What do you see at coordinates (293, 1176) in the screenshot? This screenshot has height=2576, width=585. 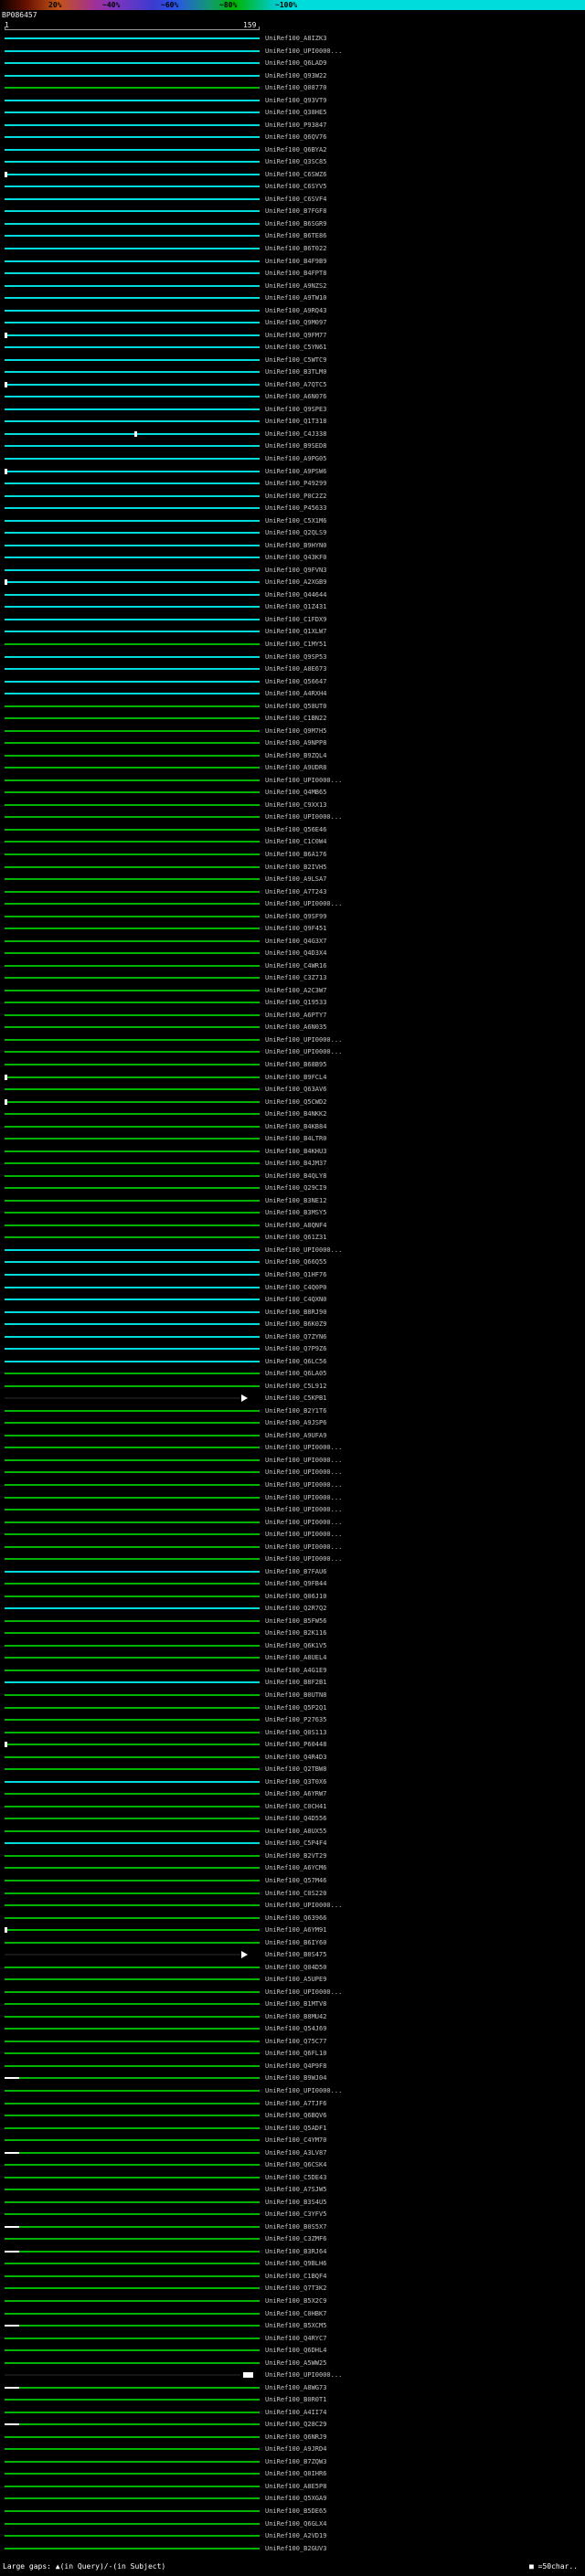 I see `hit-row: UniRef100_B4QLY8` at bounding box center [293, 1176].